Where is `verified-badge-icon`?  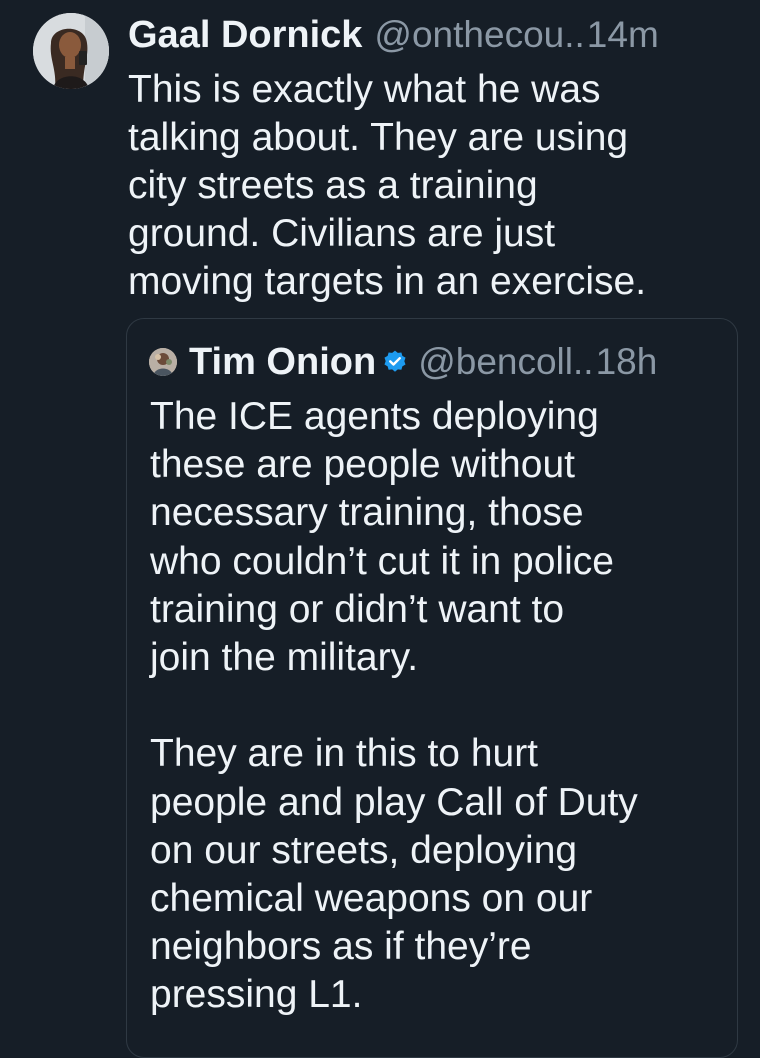 verified-badge-icon is located at coordinates (395, 361).